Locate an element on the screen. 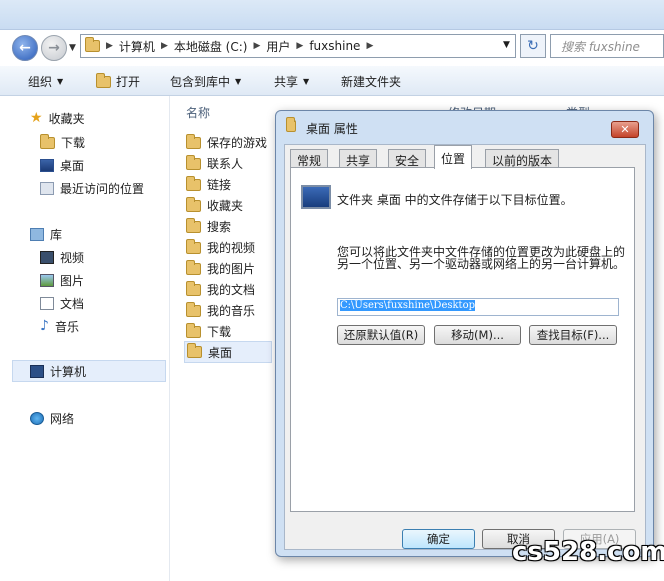  recent-pages-dropdown: ▼ is located at coordinates (72, 48).